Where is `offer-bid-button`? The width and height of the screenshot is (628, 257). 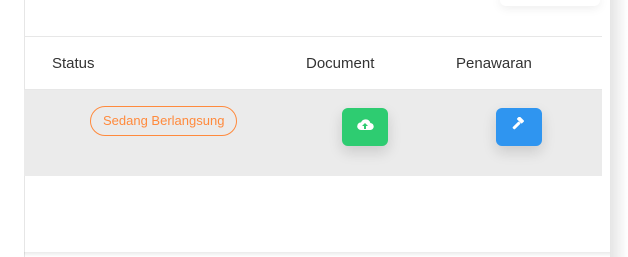
offer-bid-button is located at coordinates (519, 127).